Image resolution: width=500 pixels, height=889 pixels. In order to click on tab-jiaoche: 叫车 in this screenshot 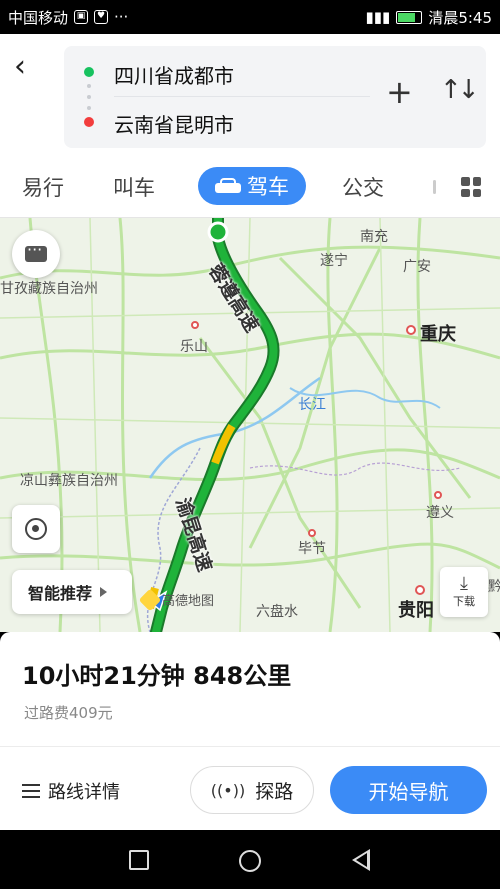, I will do `click(134, 187)`.